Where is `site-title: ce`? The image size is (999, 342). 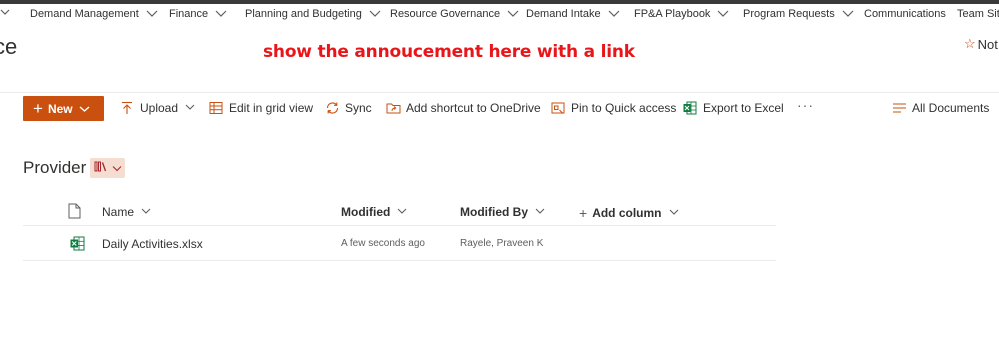 site-title: ce is located at coordinates (8, 47).